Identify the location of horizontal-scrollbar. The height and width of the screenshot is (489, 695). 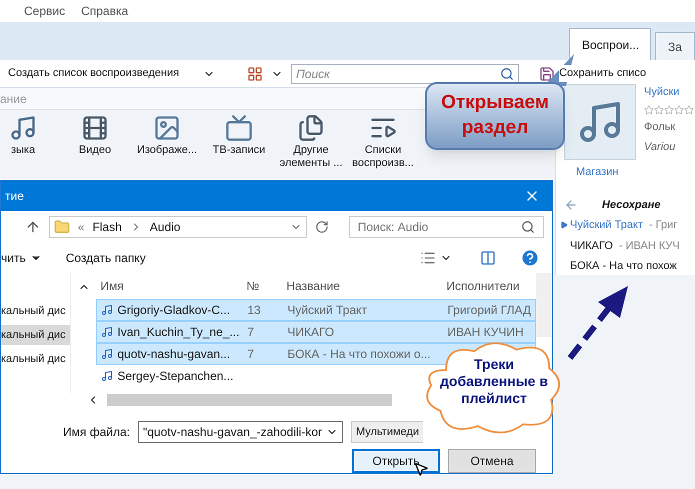
(249, 400).